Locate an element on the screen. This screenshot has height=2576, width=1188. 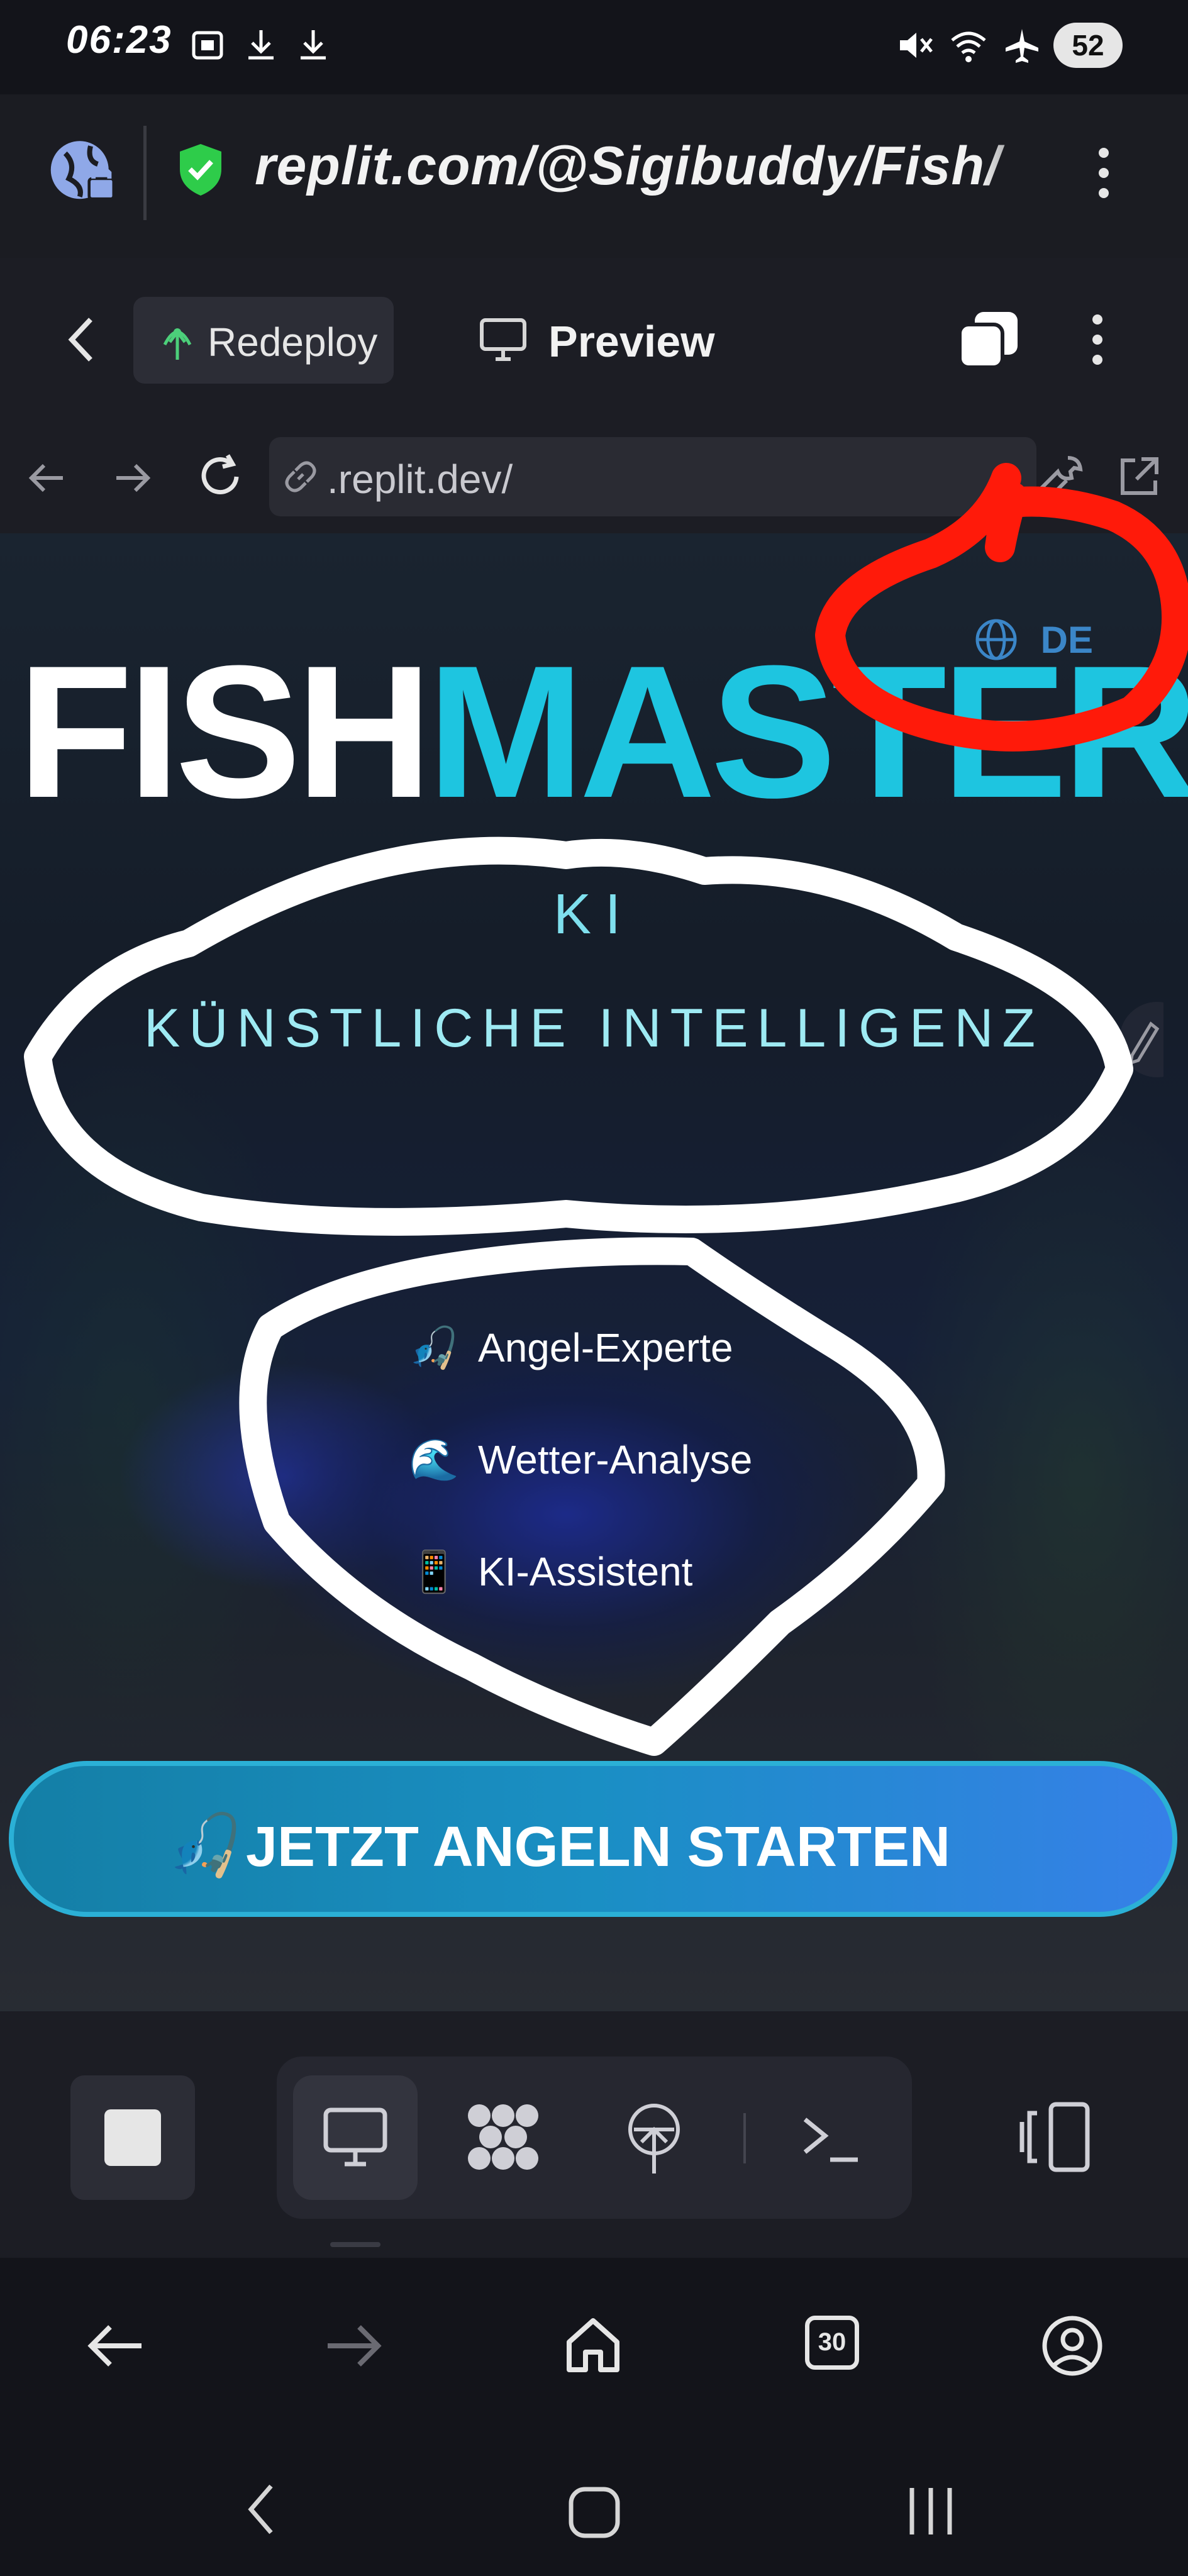
deployments-icon is located at coordinates (654, 2138).